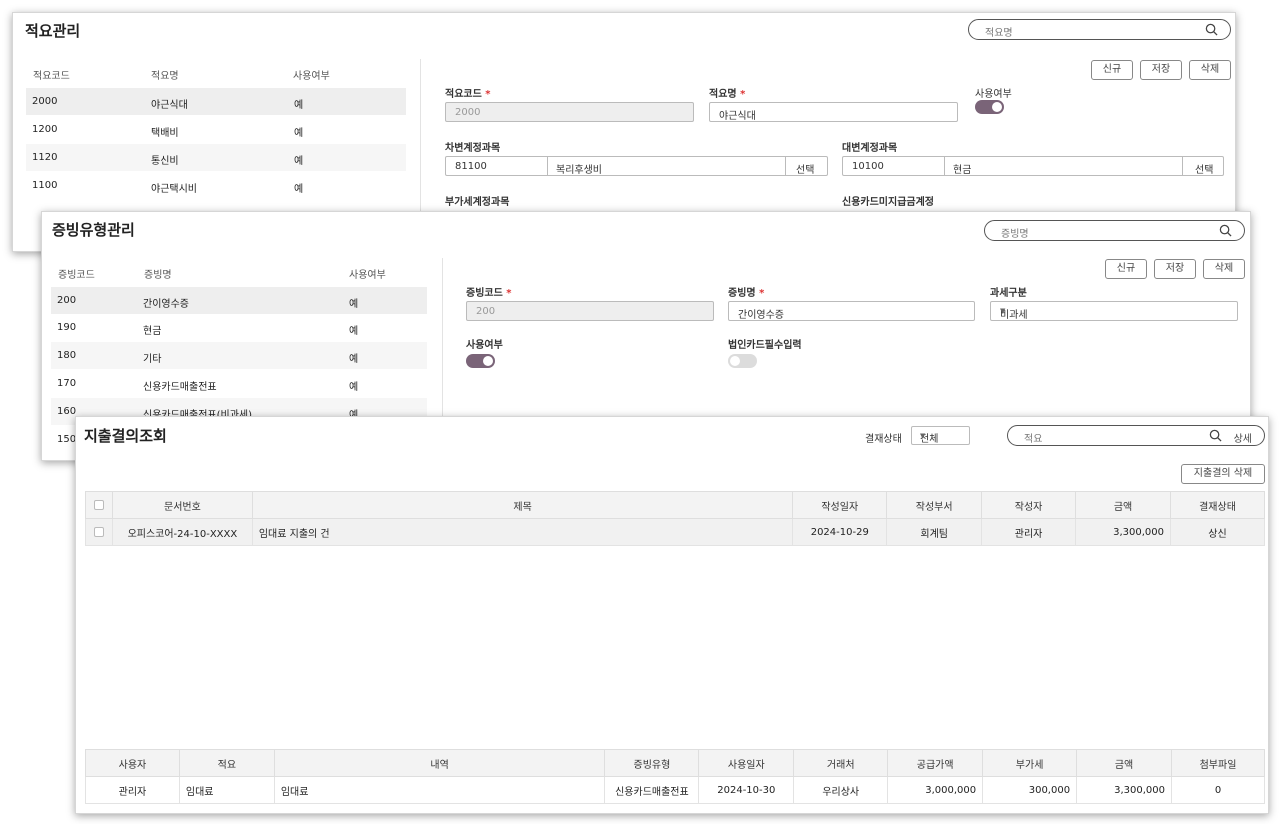 This screenshot has height=824, width=1285. What do you see at coordinates (1033, 439) in the screenshot?
I see `search-placeholder: 적요` at bounding box center [1033, 439].